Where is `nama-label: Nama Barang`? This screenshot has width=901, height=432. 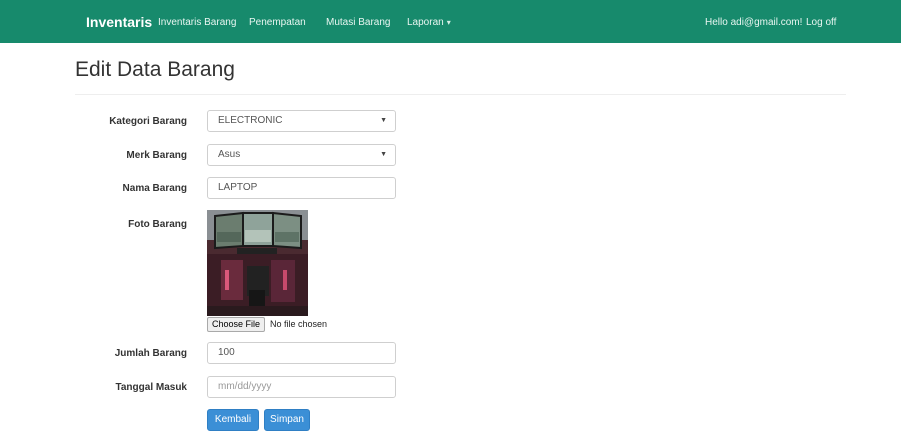 nama-label: Nama Barang is located at coordinates (154, 188).